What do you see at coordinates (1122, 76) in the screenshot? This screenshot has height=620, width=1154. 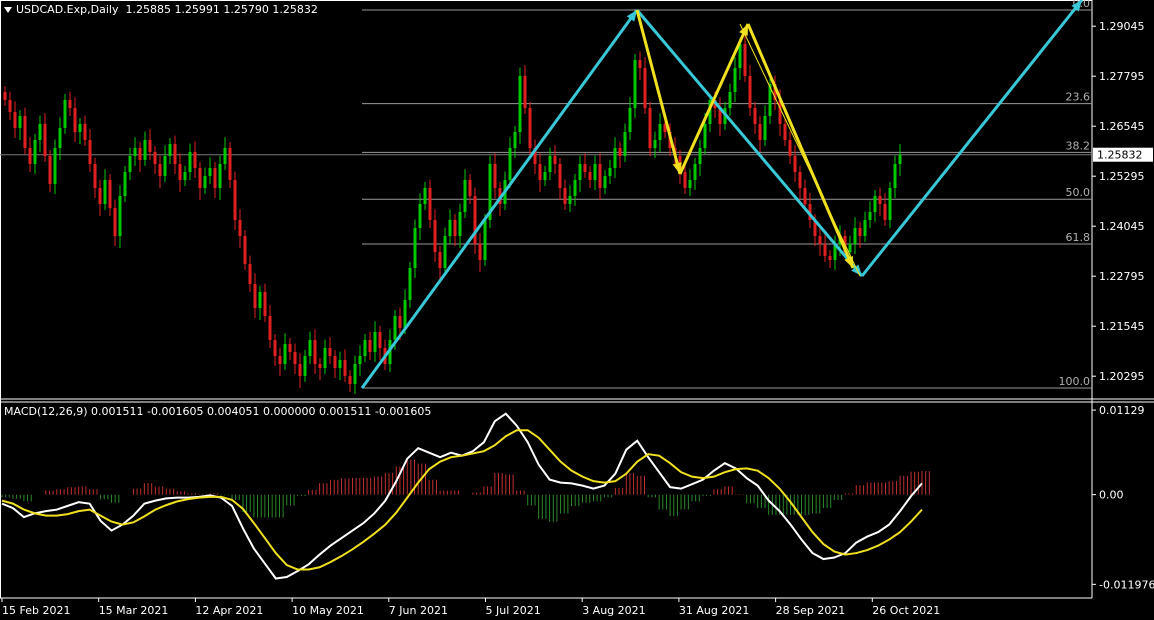 I see `price-tick-label: 1.27795` at bounding box center [1122, 76].